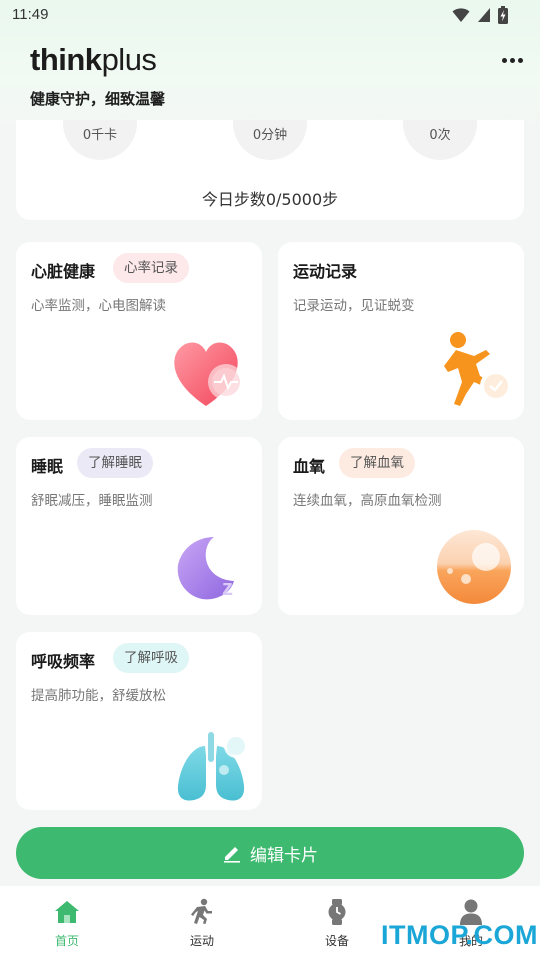  Describe the element at coordinates (227, 587) in the screenshot. I see `svg-text: z` at that location.